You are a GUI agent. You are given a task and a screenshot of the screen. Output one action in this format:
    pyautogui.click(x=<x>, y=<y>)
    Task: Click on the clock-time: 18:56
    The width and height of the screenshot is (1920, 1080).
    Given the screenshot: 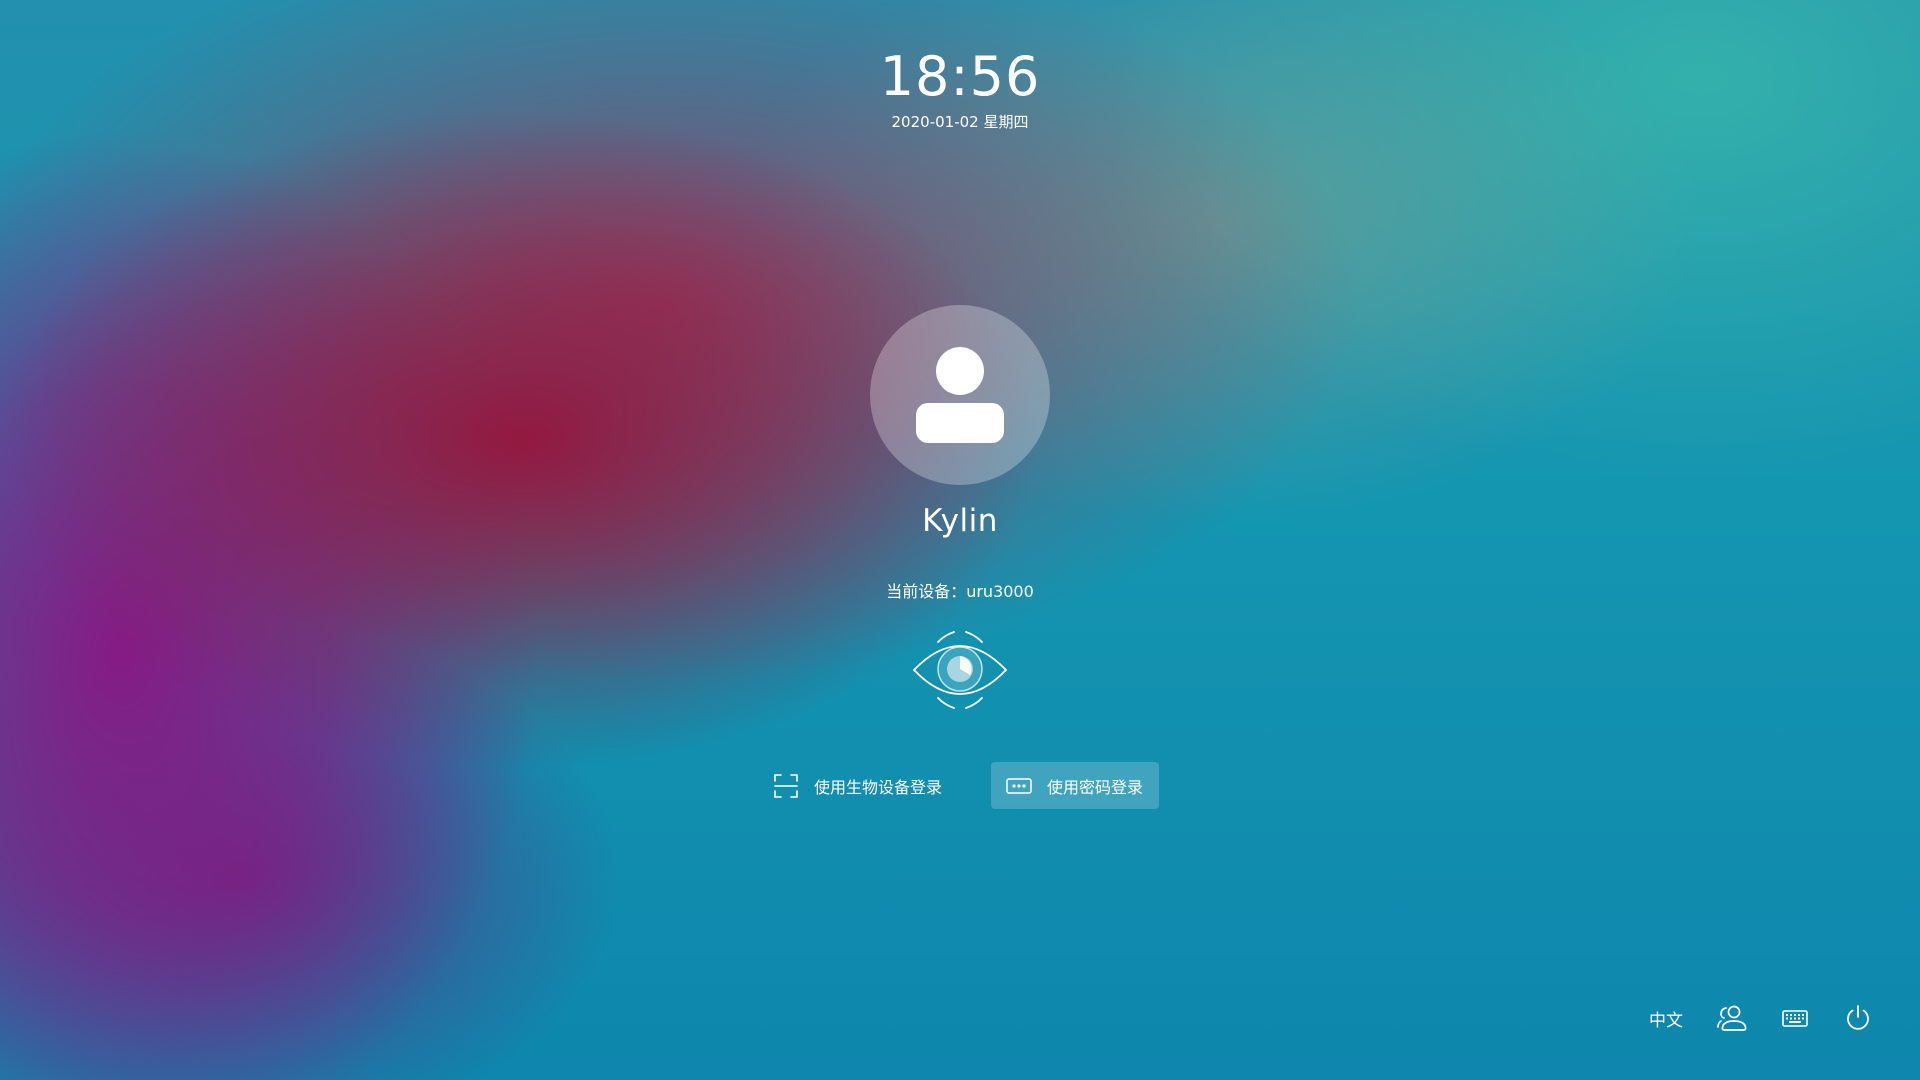 What is the action you would take?
    pyautogui.click(x=960, y=76)
    